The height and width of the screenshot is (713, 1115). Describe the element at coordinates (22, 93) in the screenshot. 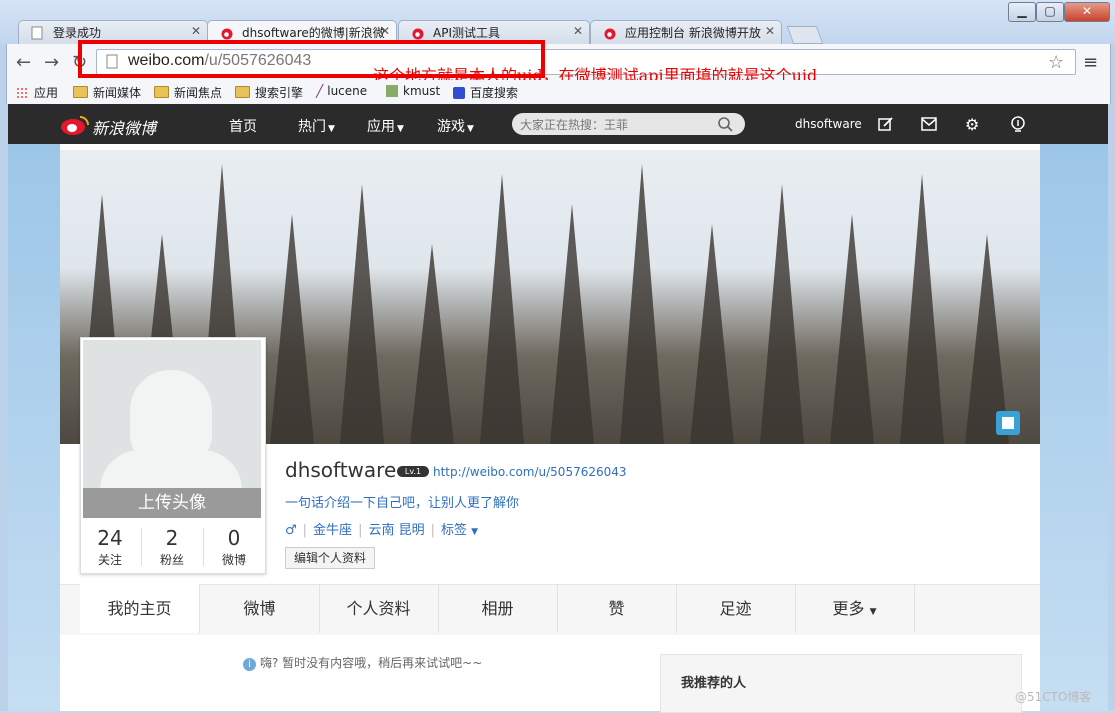

I see `apps-grid-icon` at that location.